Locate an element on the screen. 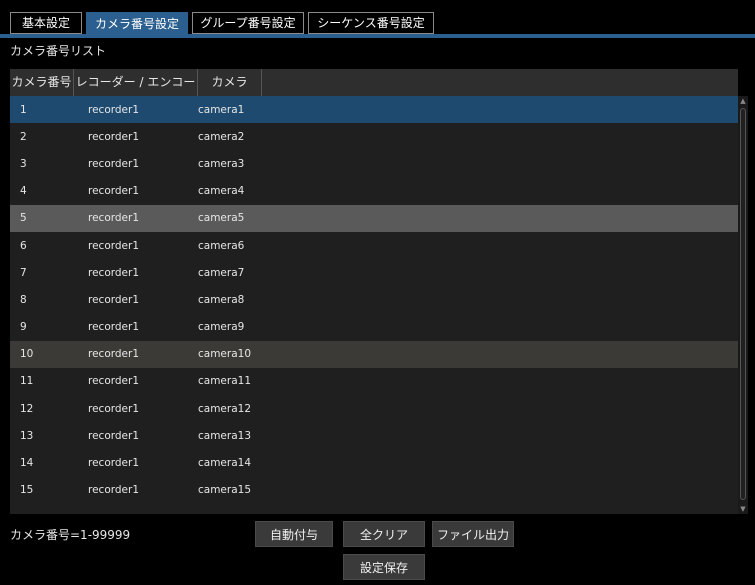 The image size is (755, 585). cell-camera-number: 10 is located at coordinates (27, 354).